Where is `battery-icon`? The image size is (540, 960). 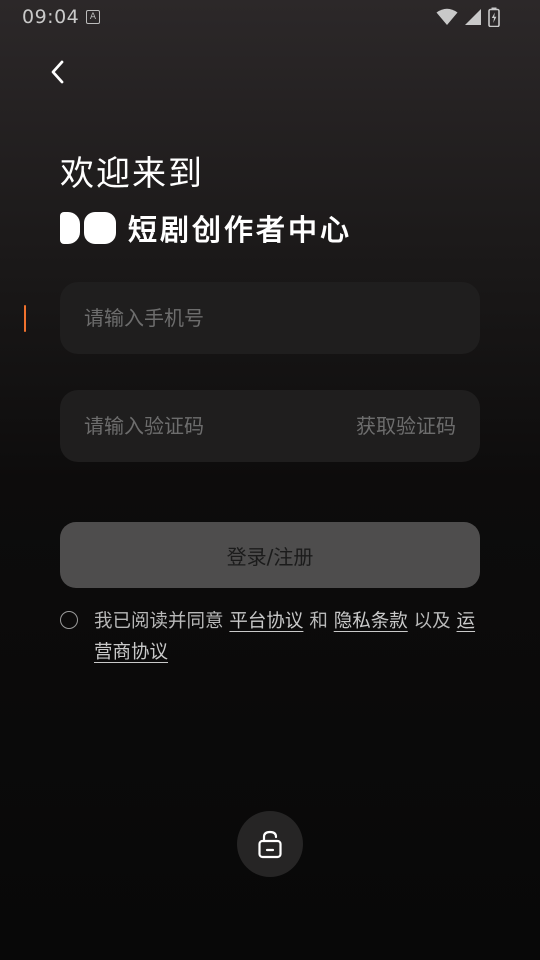
battery-icon is located at coordinates (494, 17).